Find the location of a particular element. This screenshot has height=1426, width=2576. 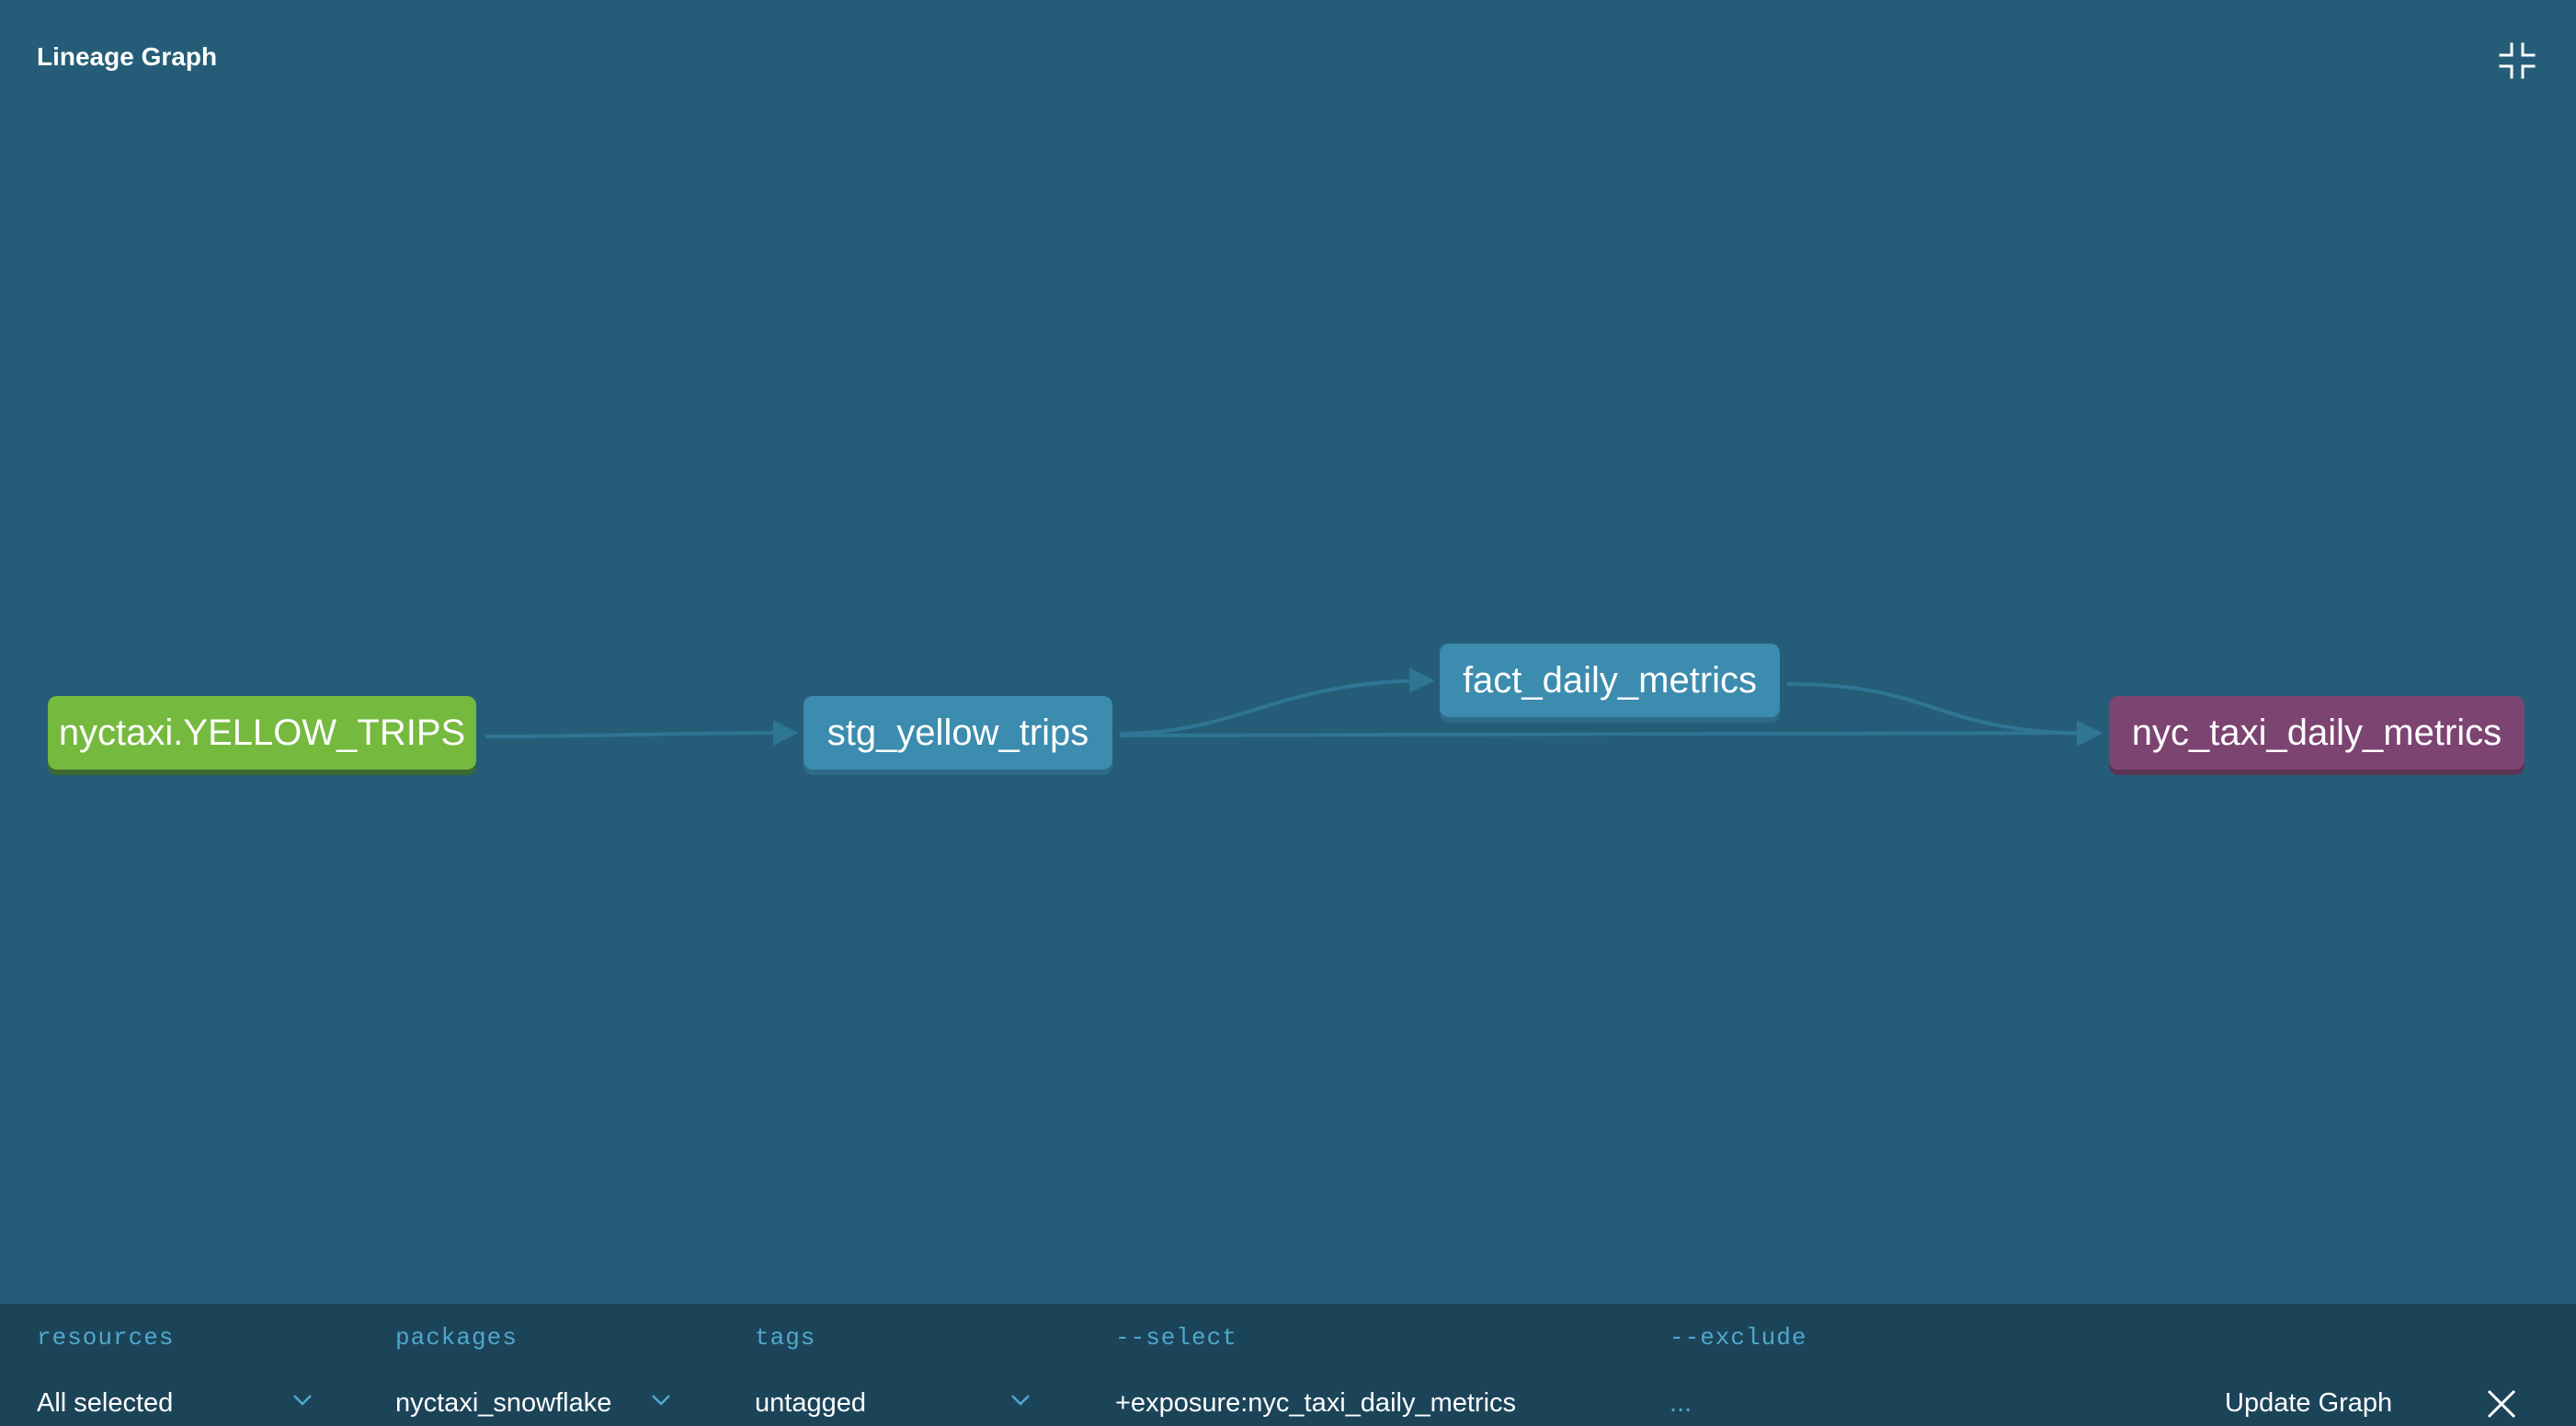

lineage-edges is located at coordinates (1293, 707).